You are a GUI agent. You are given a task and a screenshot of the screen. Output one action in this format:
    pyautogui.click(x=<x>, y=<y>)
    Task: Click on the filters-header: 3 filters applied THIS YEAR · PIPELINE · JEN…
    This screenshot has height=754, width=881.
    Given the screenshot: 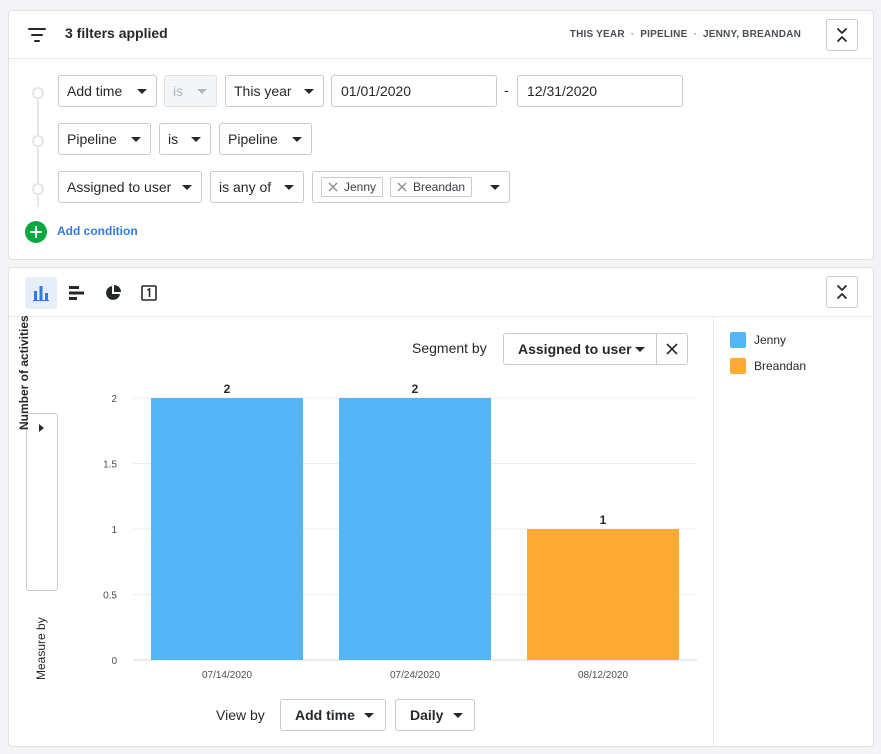 What is the action you would take?
    pyautogui.click(x=441, y=35)
    